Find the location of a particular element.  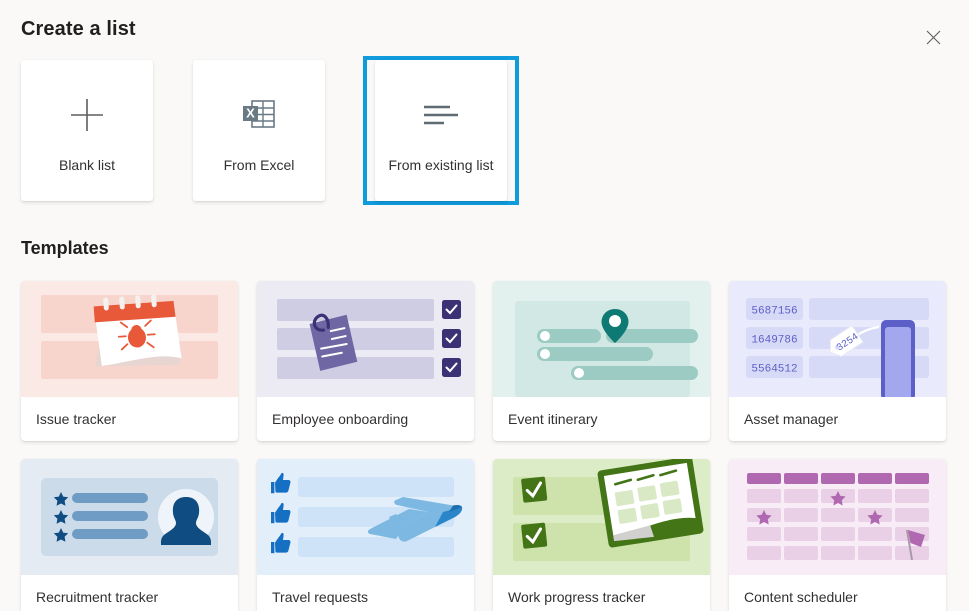

template-label: Issue tracker is located at coordinates (129, 419).